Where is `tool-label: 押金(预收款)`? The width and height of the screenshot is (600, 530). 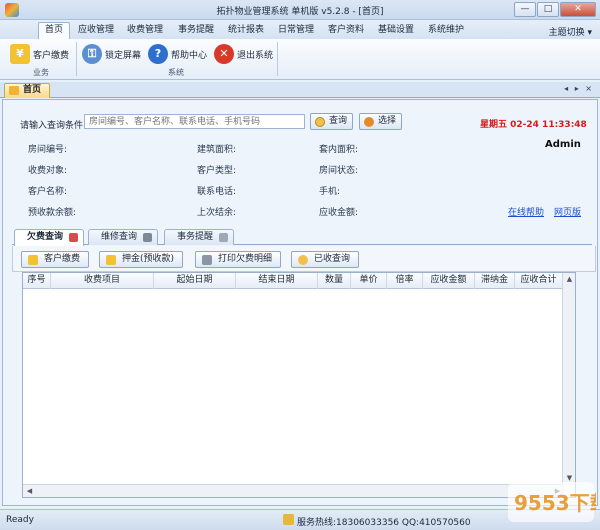 tool-label: 押金(预收款) is located at coordinates (148, 259).